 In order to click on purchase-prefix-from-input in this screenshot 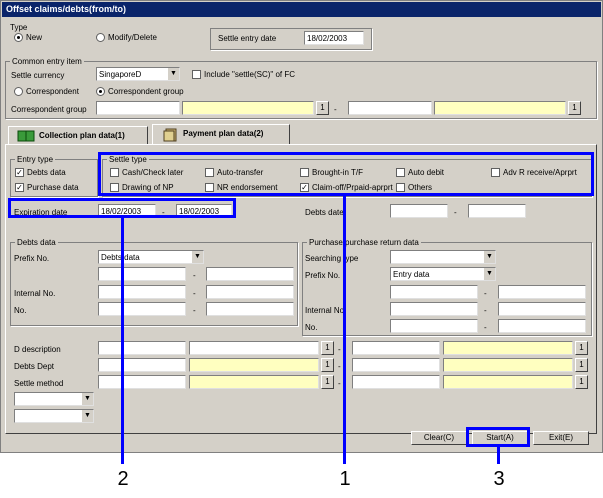, I will do `click(434, 292)`.